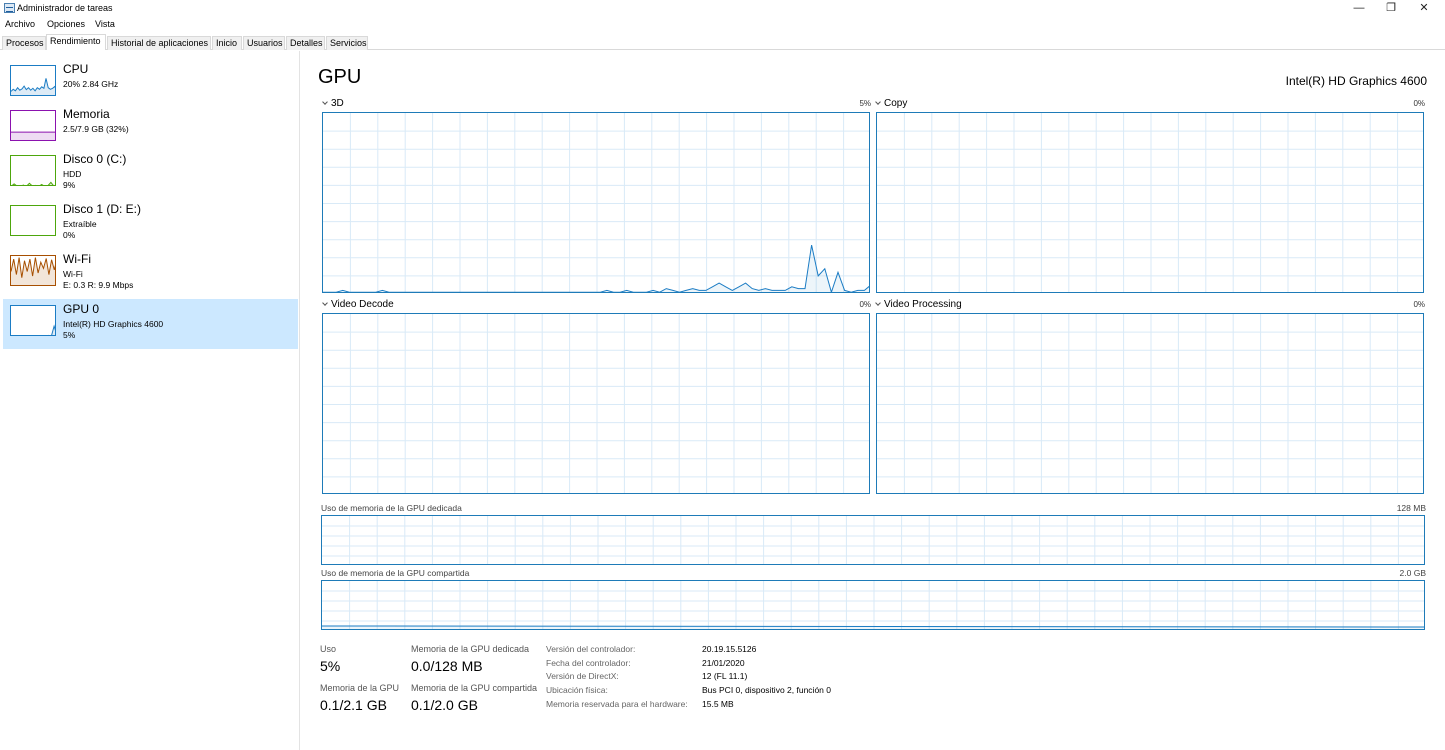  Describe the element at coordinates (95, 159) in the screenshot. I see `sidebar-item-title: Disco 0 (C:)` at that location.